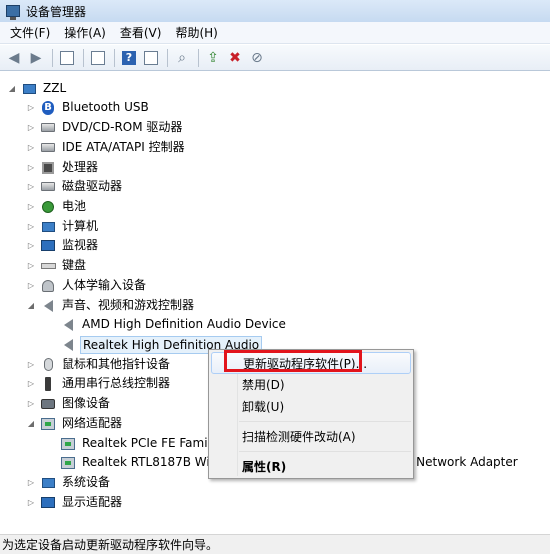  Describe the element at coordinates (122, 127) in the screenshot. I see `tree-item-label: DVD/CD-ROM 驱动器` at that location.